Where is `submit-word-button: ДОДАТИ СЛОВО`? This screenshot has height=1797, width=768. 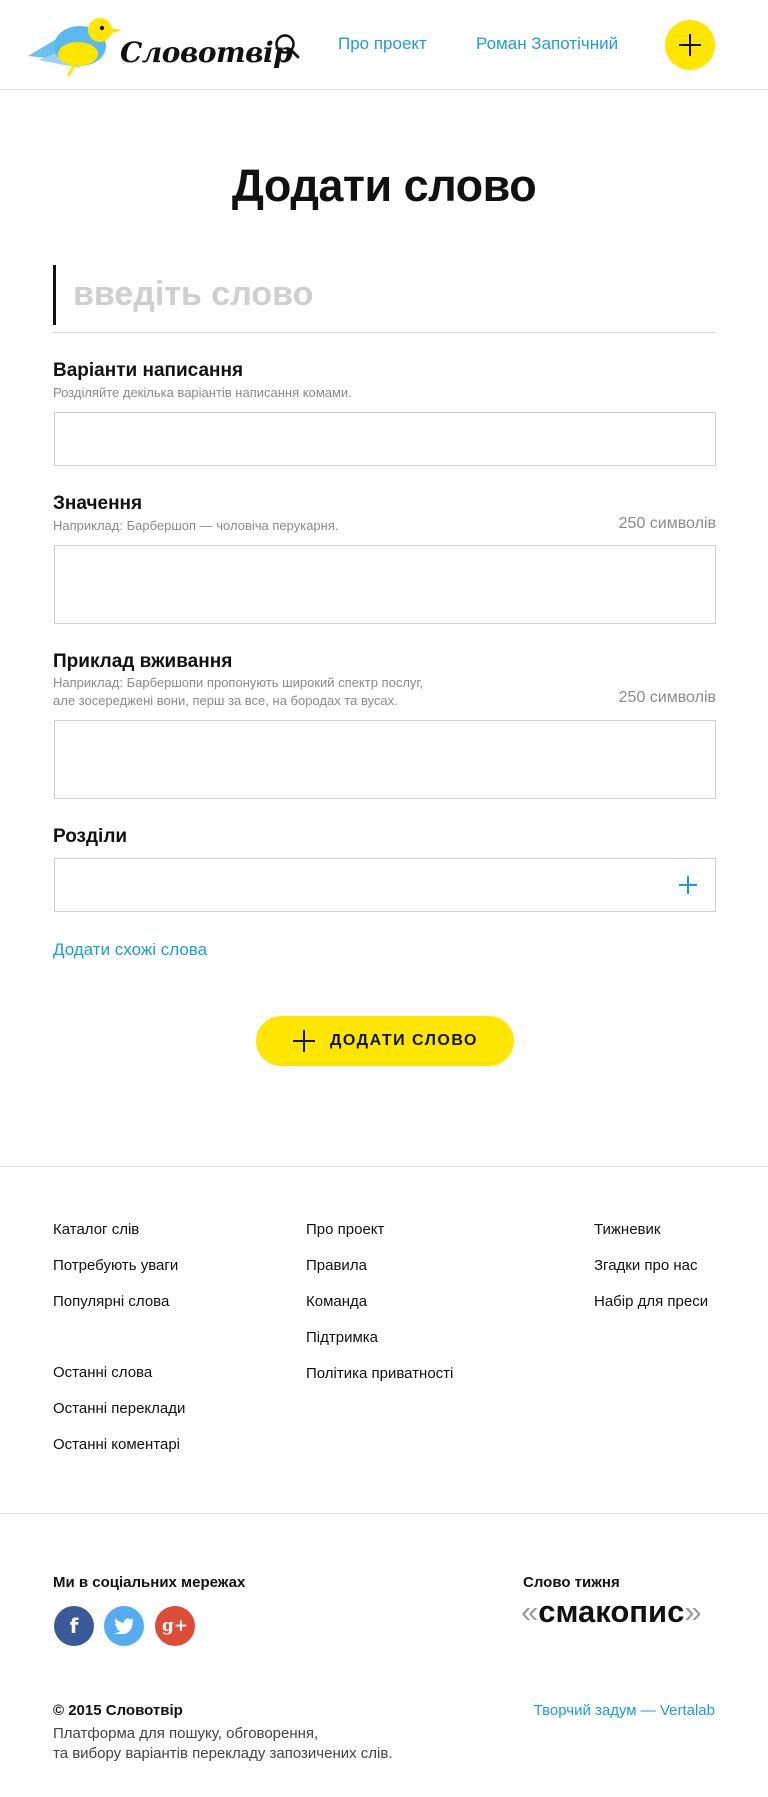 submit-word-button: ДОДАТИ СЛОВО is located at coordinates (385, 1041).